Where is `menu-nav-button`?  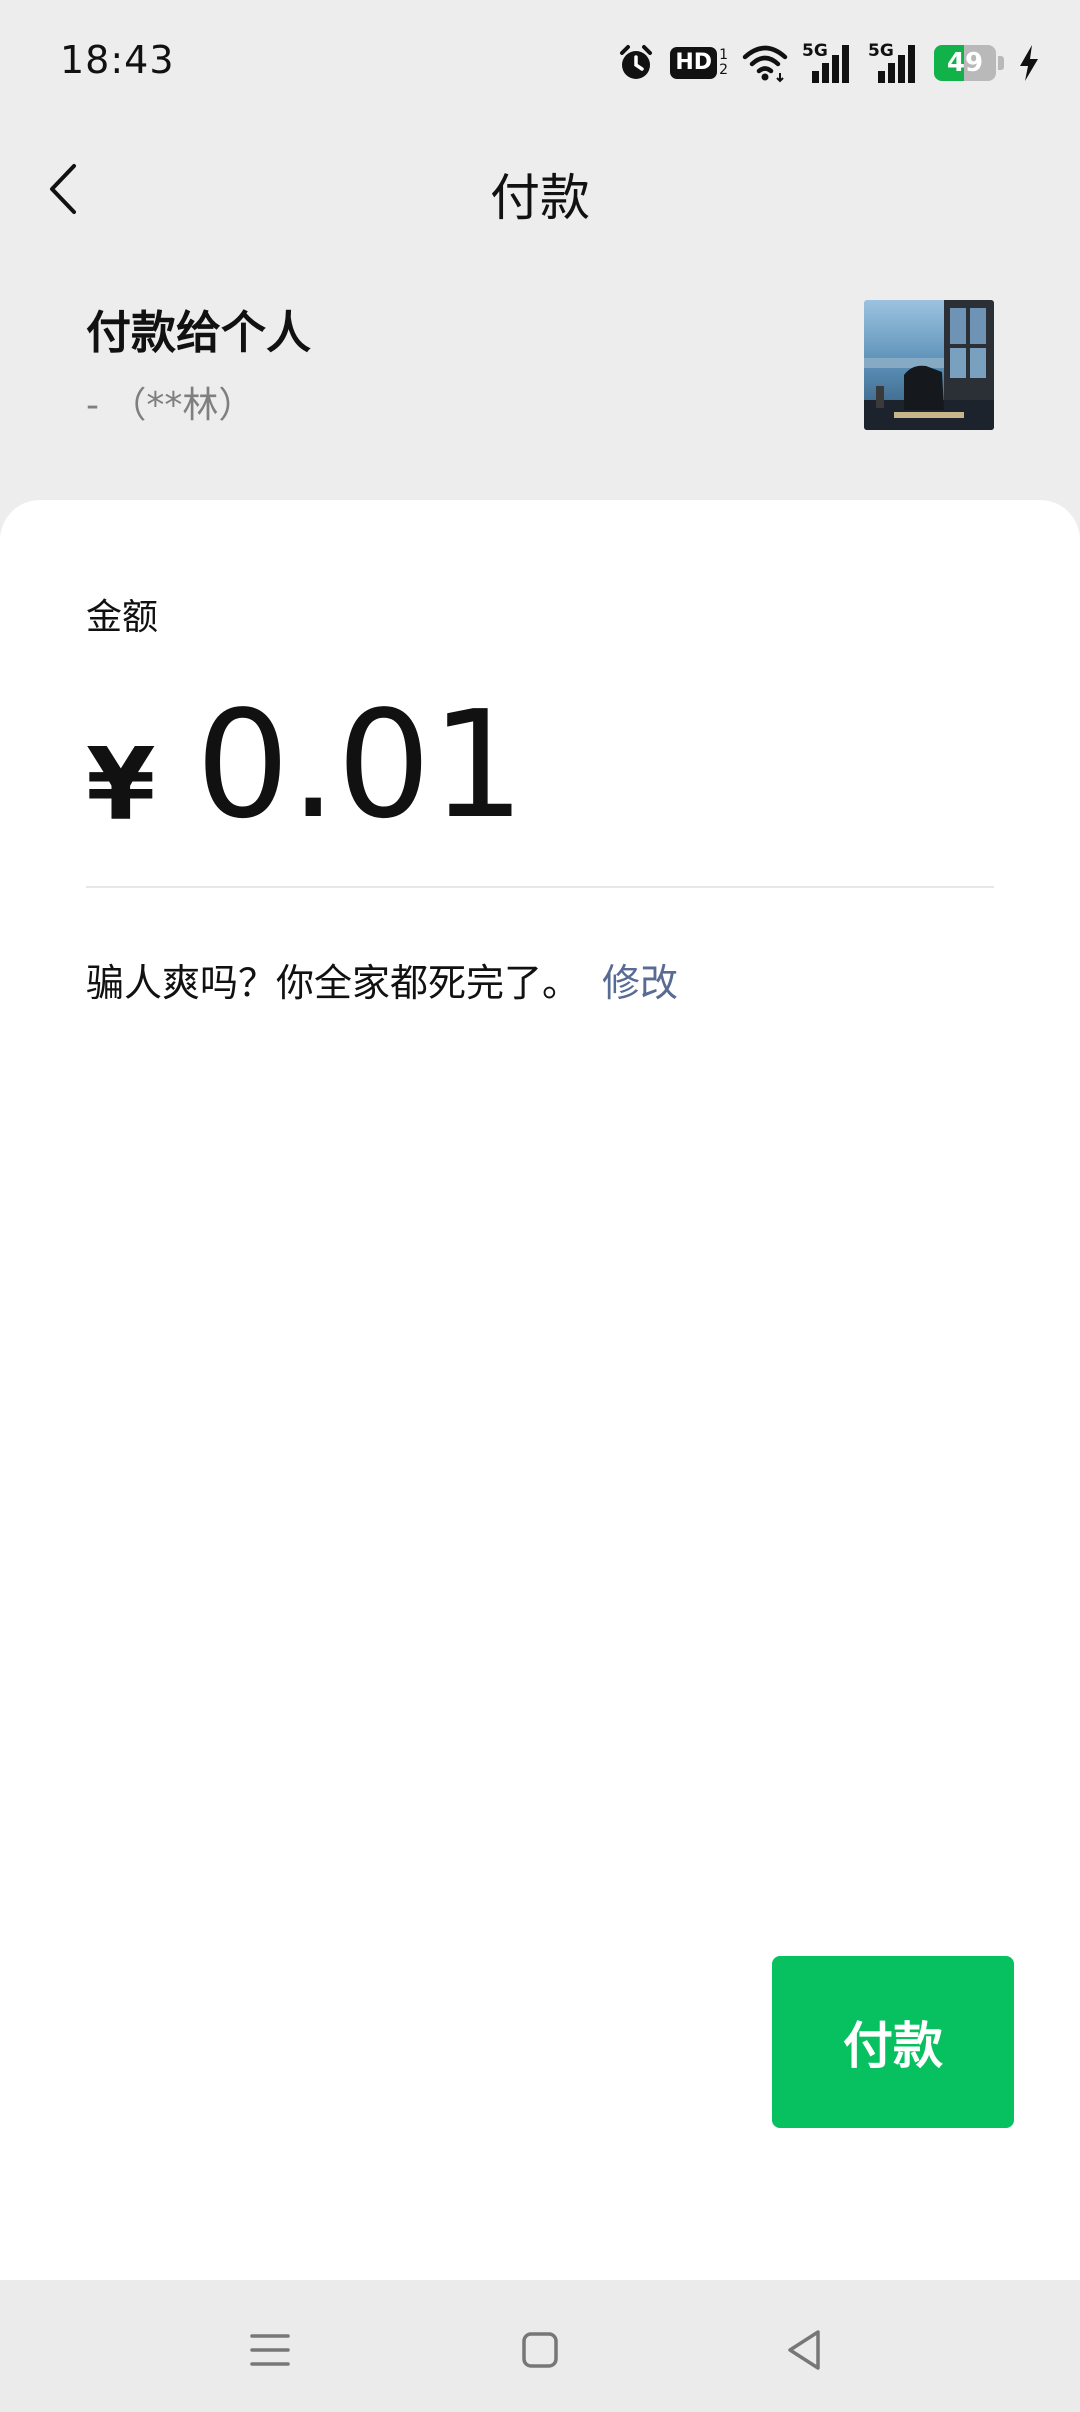 menu-nav-button is located at coordinates (270, 2350).